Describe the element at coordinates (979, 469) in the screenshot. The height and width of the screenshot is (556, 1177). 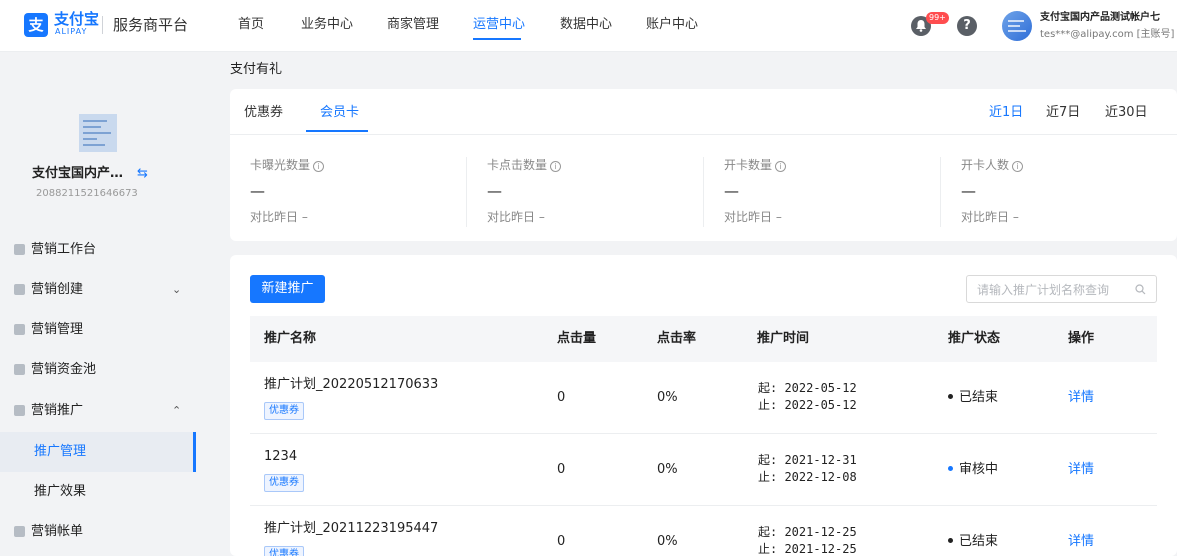
I see `status-label: 审核中` at that location.